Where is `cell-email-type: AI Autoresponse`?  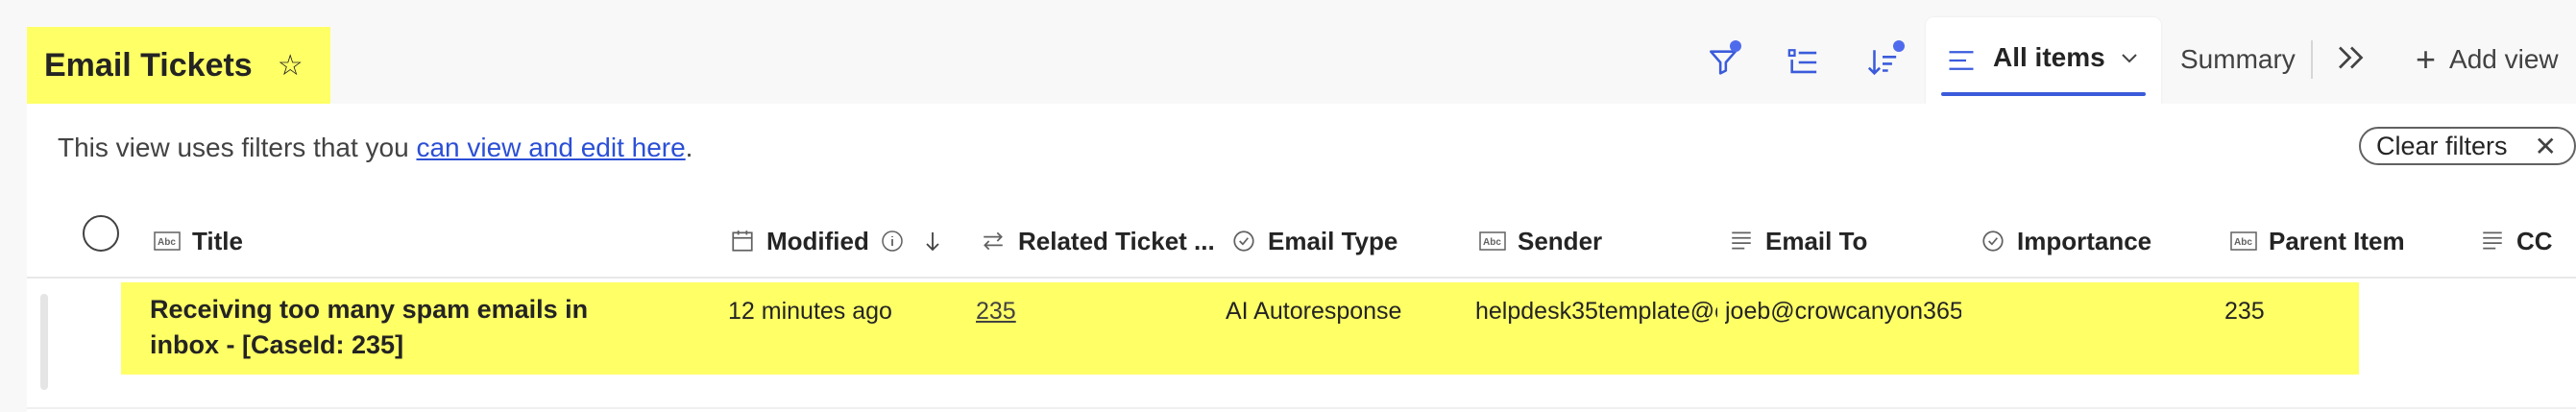
cell-email-type: AI Autoresponse is located at coordinates (1314, 312).